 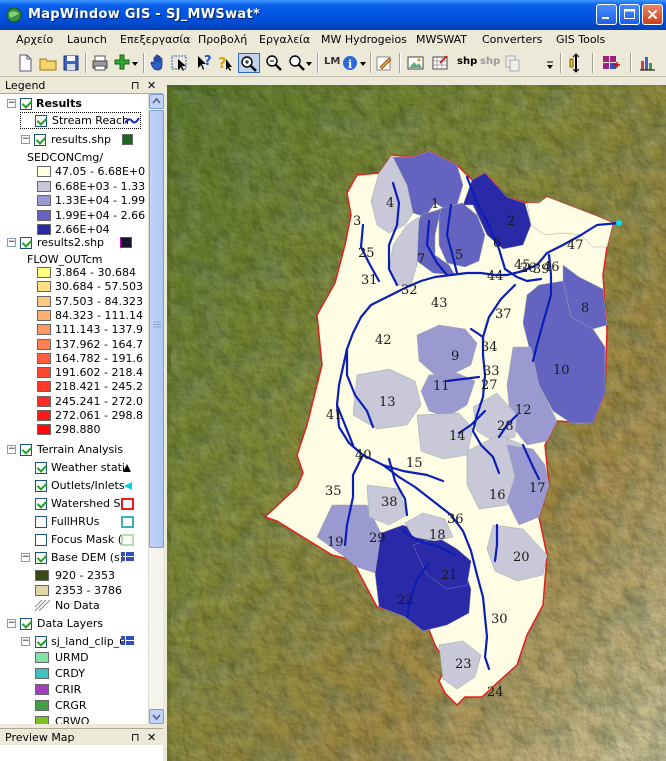 What do you see at coordinates (26, 104) in the screenshot?
I see `results-checkbox` at bounding box center [26, 104].